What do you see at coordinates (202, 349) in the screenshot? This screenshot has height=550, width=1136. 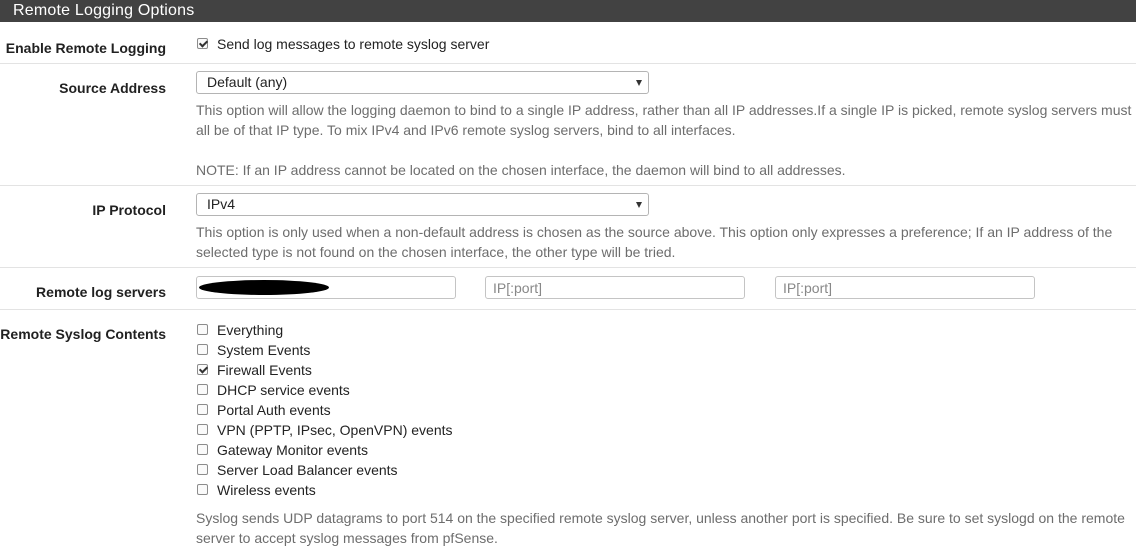 I see `system-events-checkbox` at bounding box center [202, 349].